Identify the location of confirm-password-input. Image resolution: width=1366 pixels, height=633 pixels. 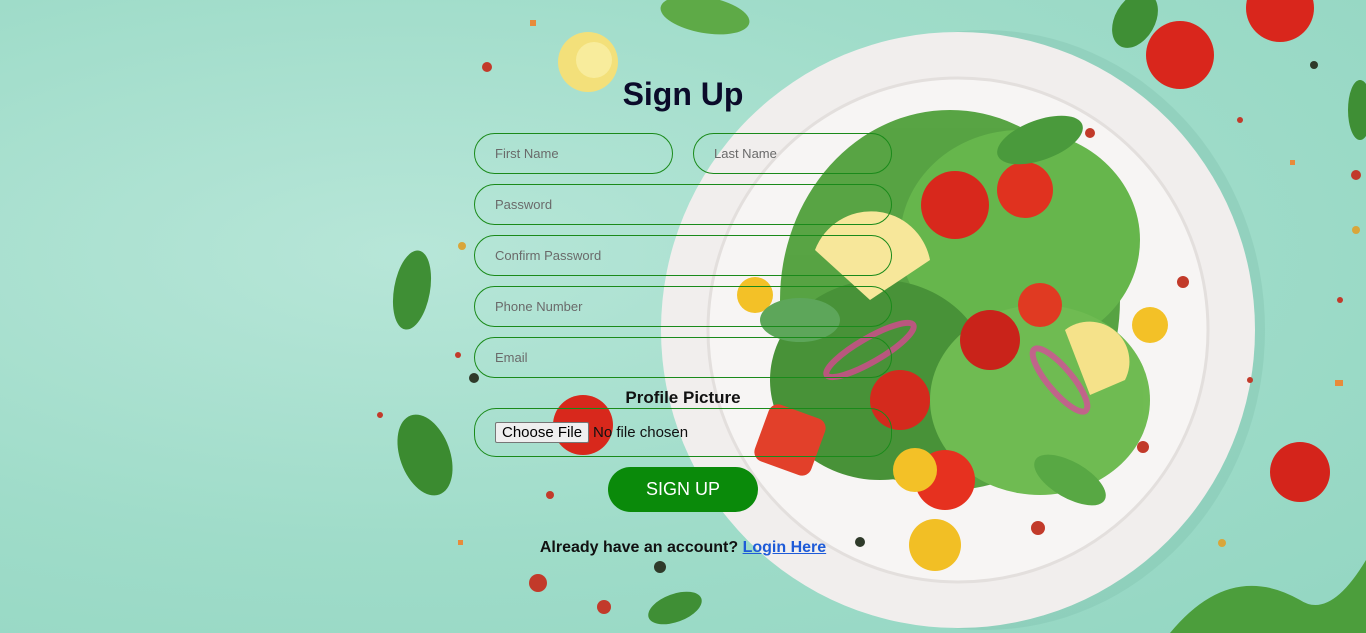
(683, 255).